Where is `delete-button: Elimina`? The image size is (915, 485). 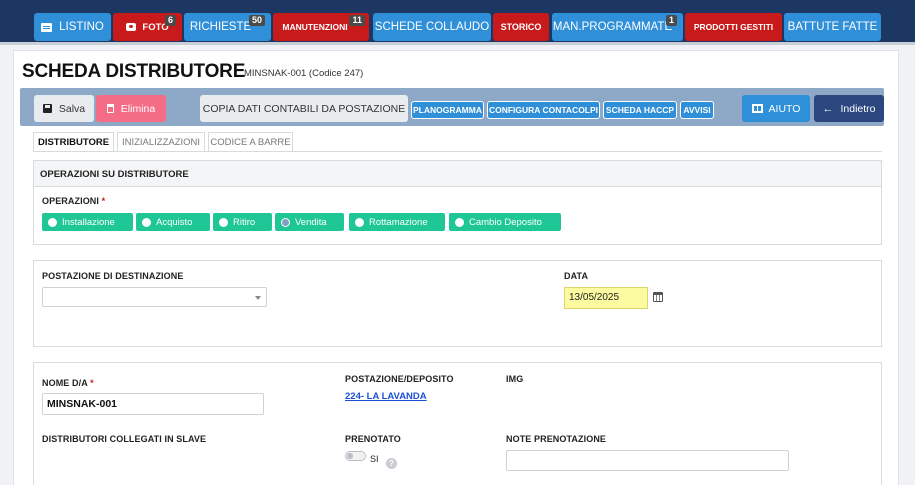 delete-button: Elimina is located at coordinates (131, 108).